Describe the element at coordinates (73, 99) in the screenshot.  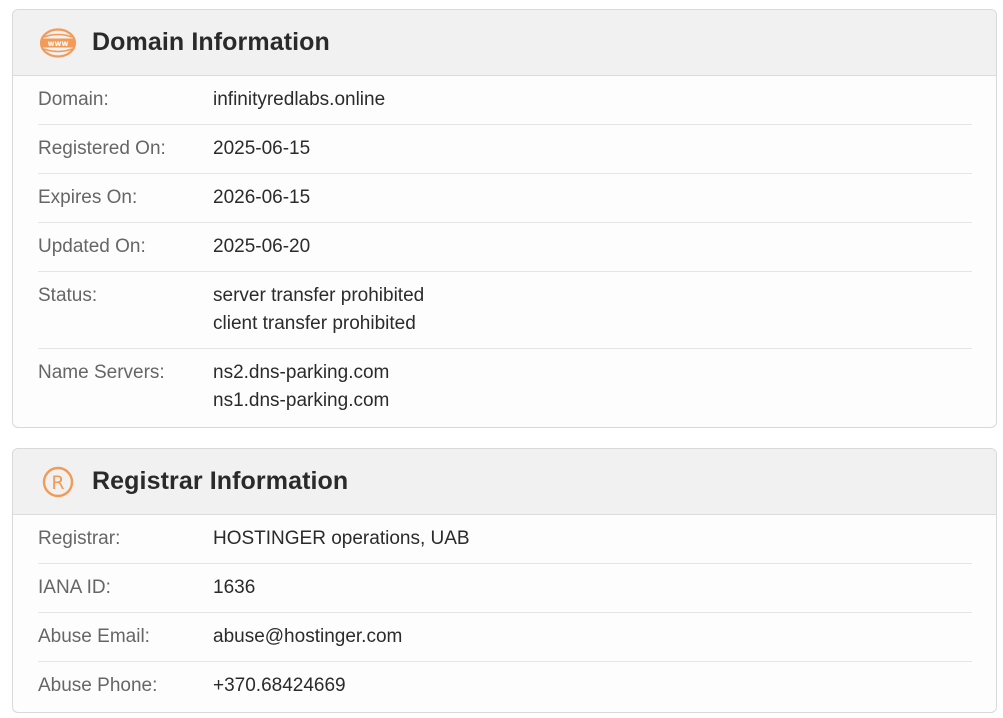
I see `domain-label: Domain:` at that location.